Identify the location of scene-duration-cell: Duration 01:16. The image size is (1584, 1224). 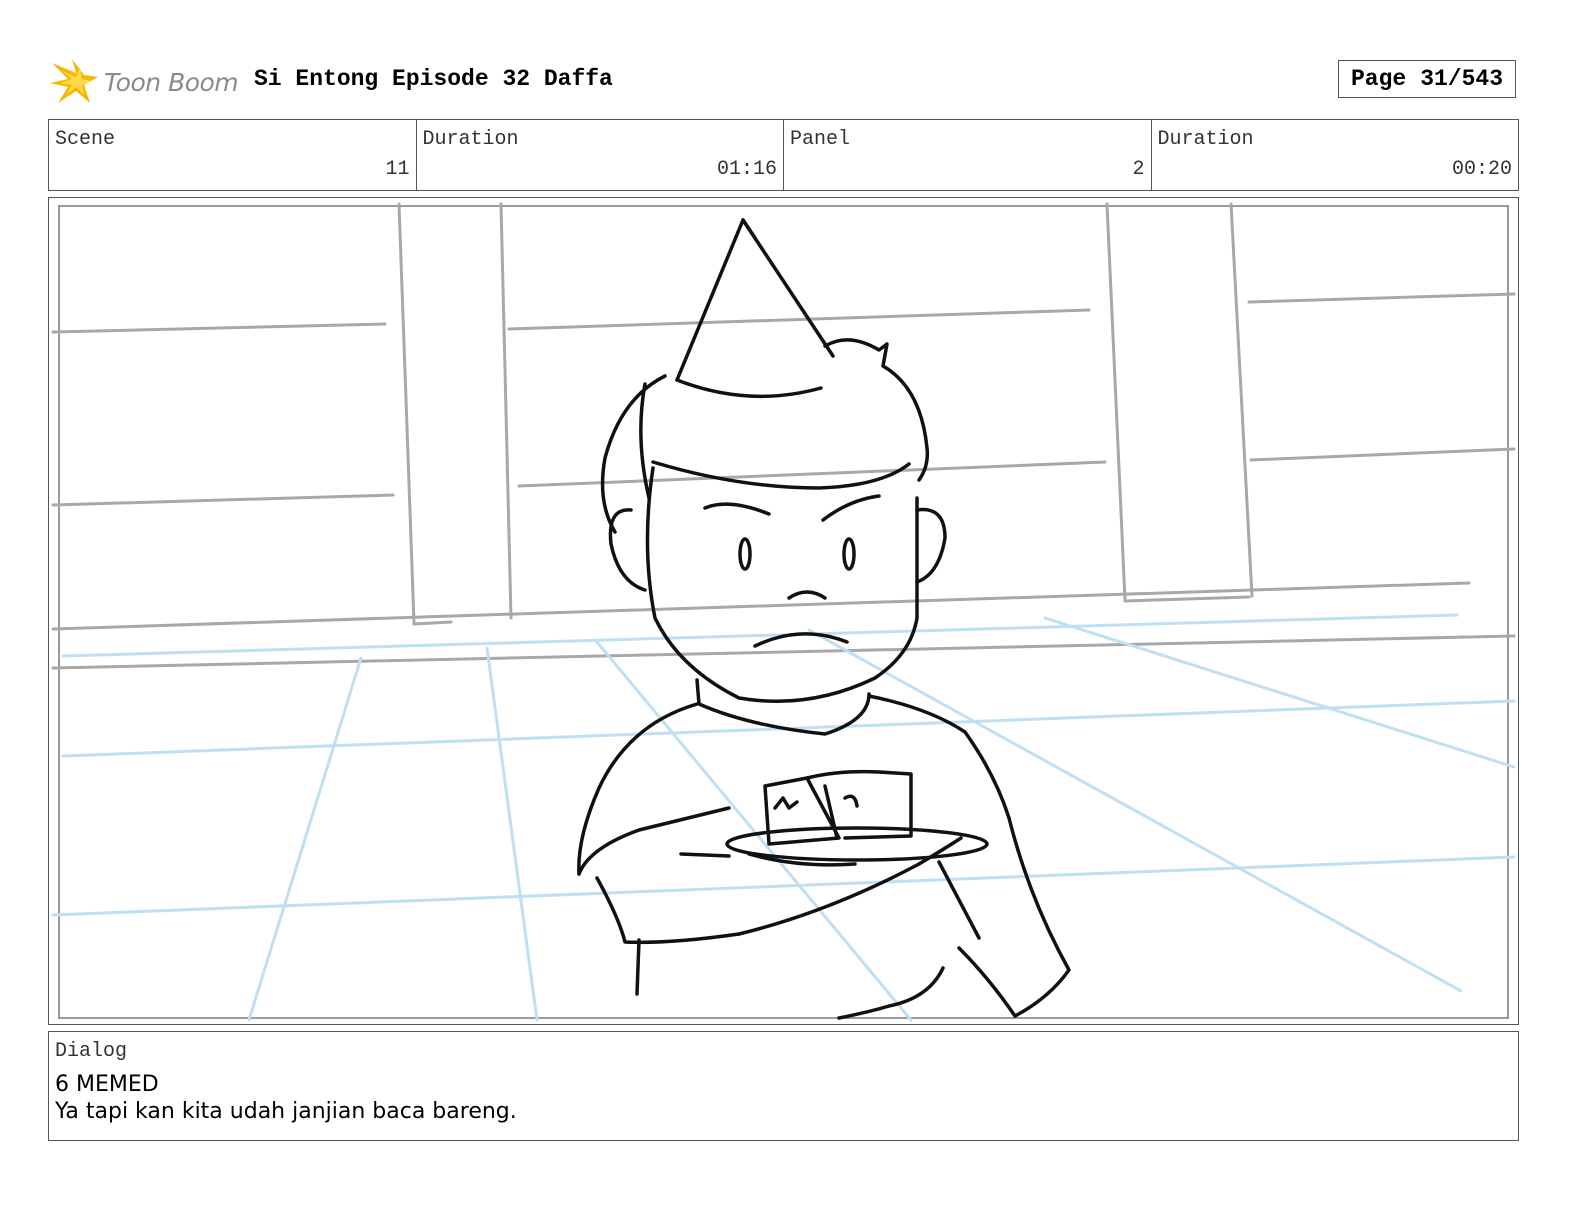
(600, 155).